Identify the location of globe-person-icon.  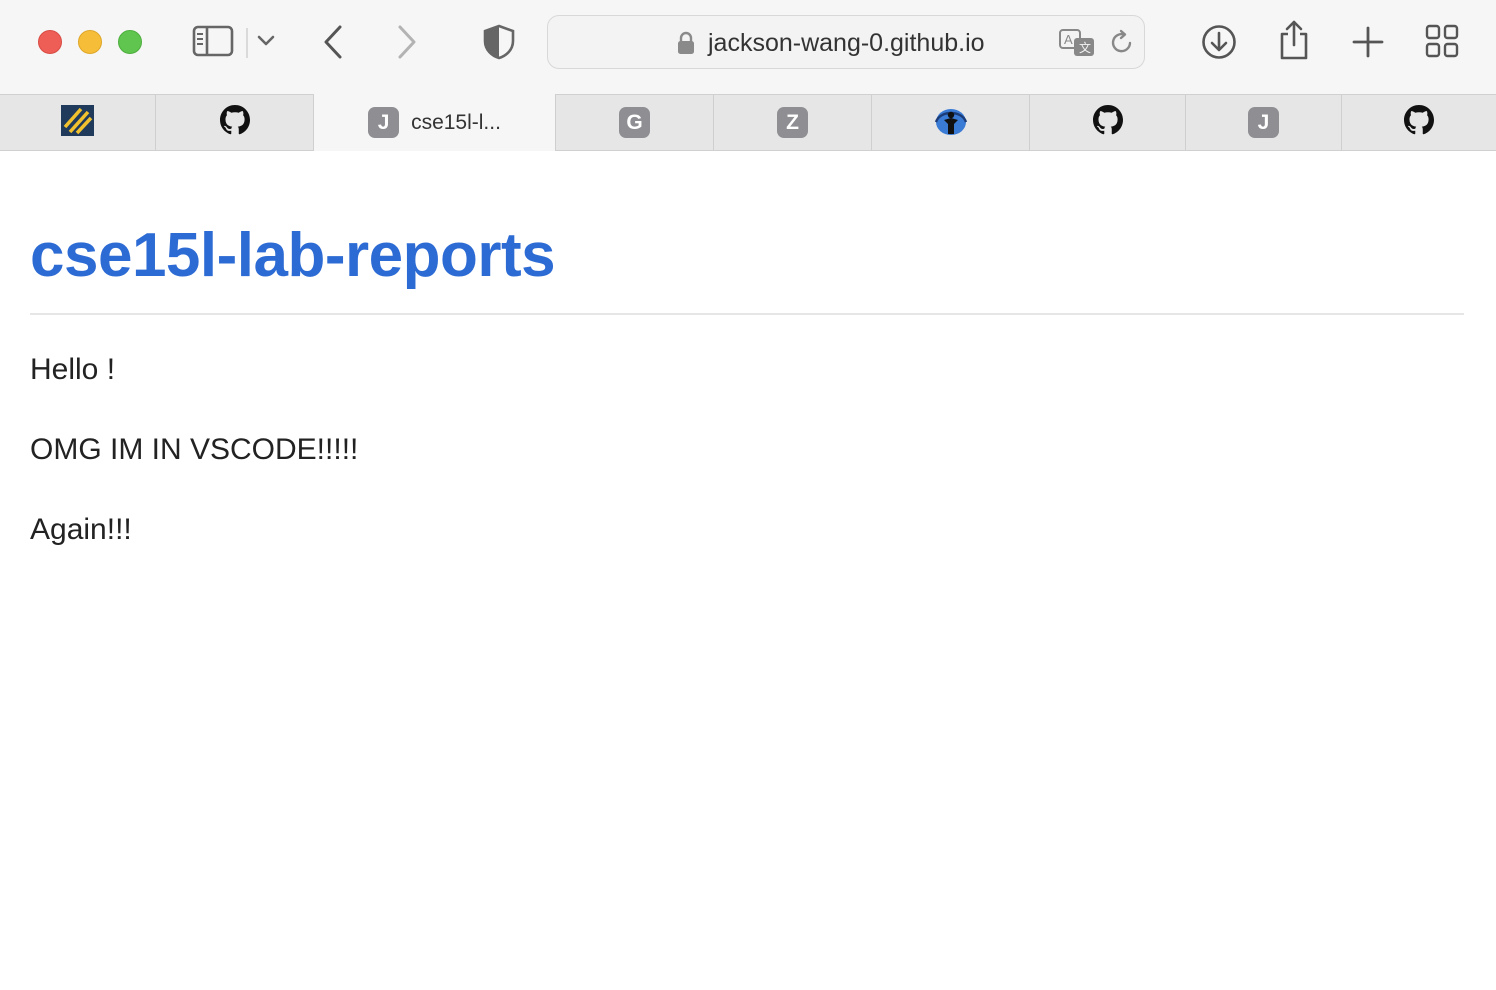
(951, 122).